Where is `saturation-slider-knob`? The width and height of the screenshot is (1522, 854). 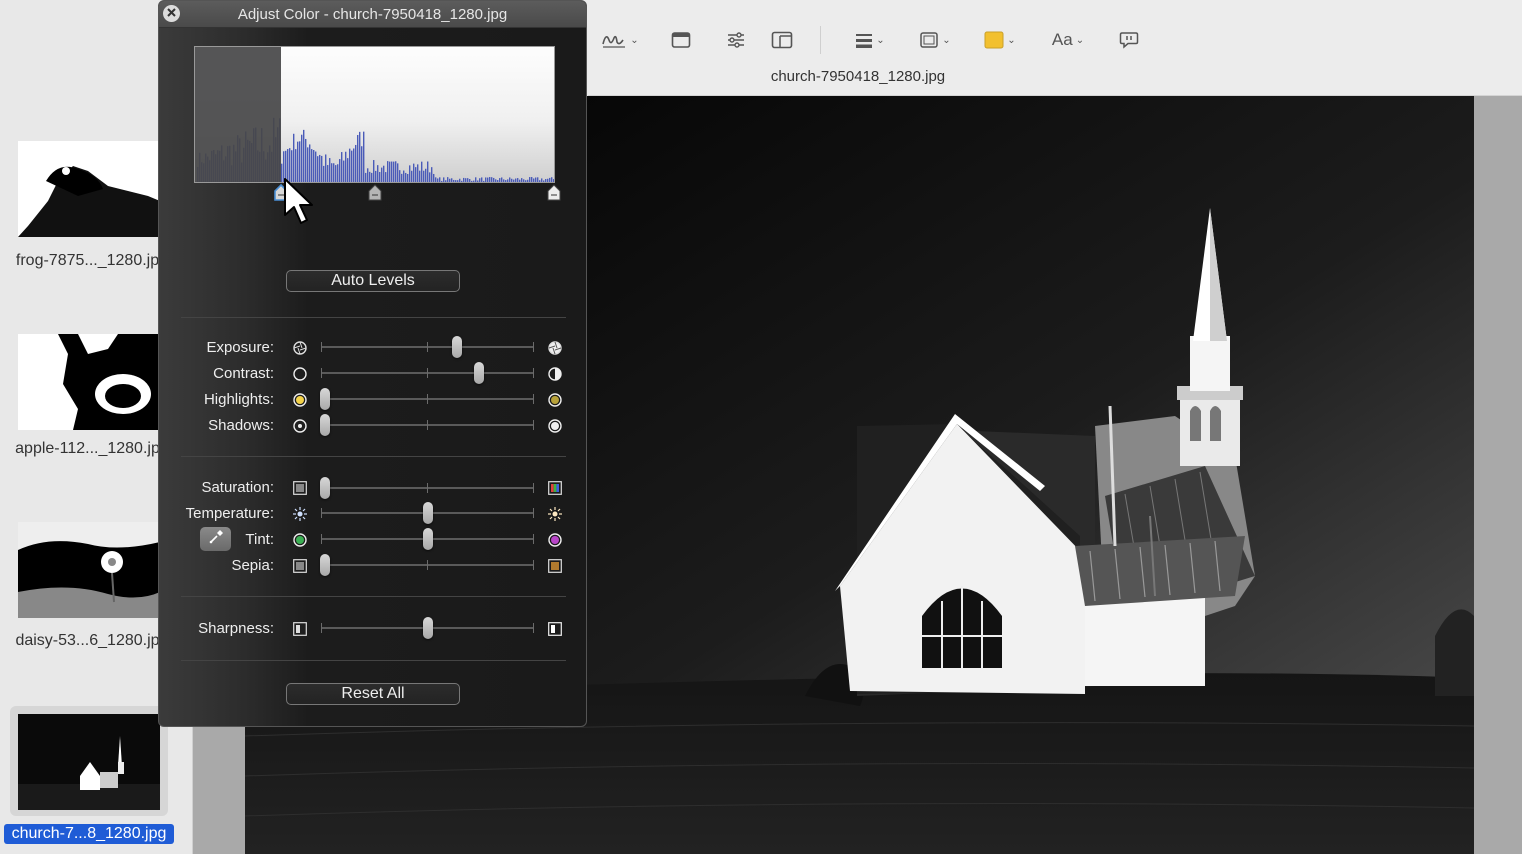 saturation-slider-knob is located at coordinates (325, 488).